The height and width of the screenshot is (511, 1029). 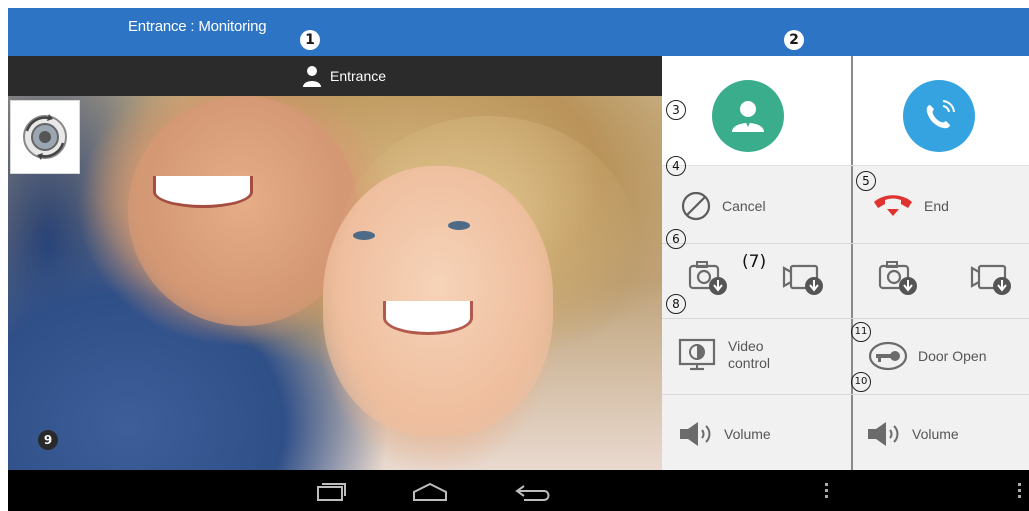 What do you see at coordinates (696, 206) in the screenshot?
I see `cancel-icon` at bounding box center [696, 206].